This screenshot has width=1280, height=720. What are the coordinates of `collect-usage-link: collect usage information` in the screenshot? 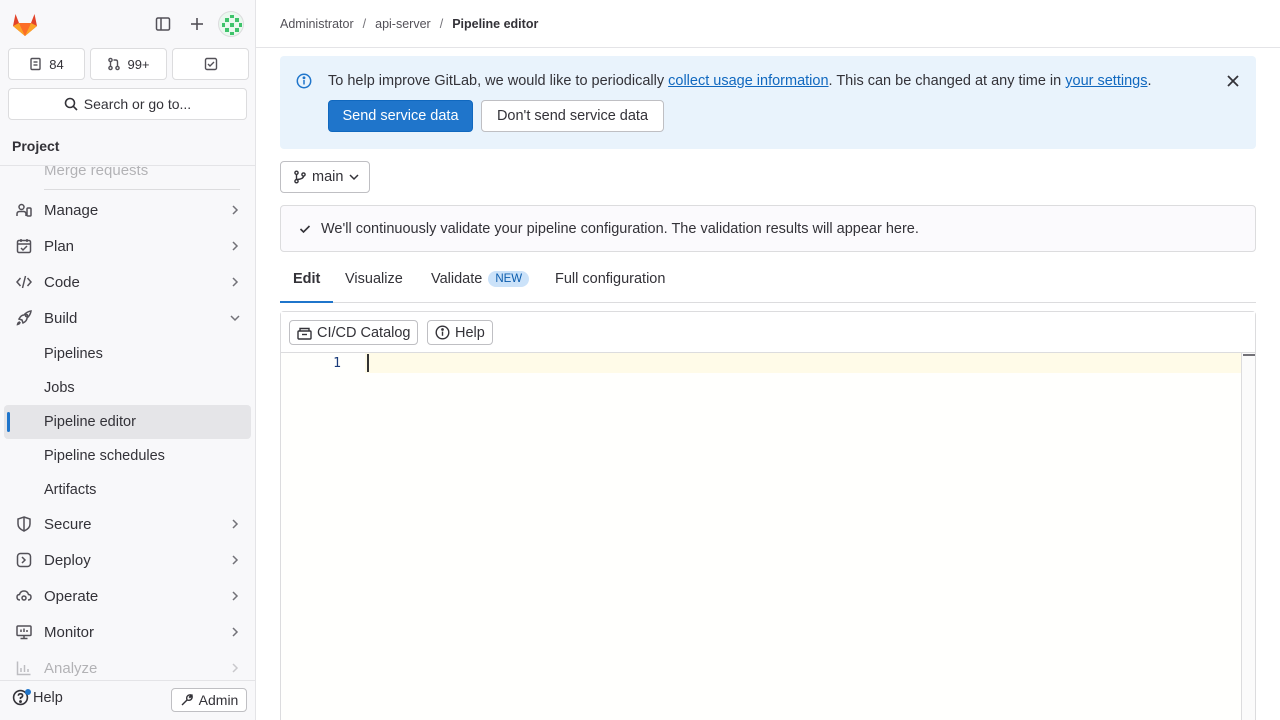 It's located at (748, 81).